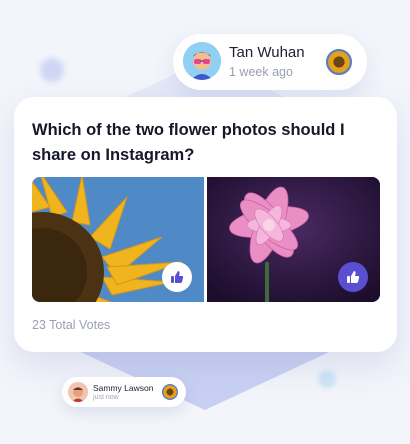 Image resolution: width=410 pixels, height=444 pixels. Describe the element at coordinates (267, 52) in the screenshot. I see `poster-name: Tan Wuhan` at that location.